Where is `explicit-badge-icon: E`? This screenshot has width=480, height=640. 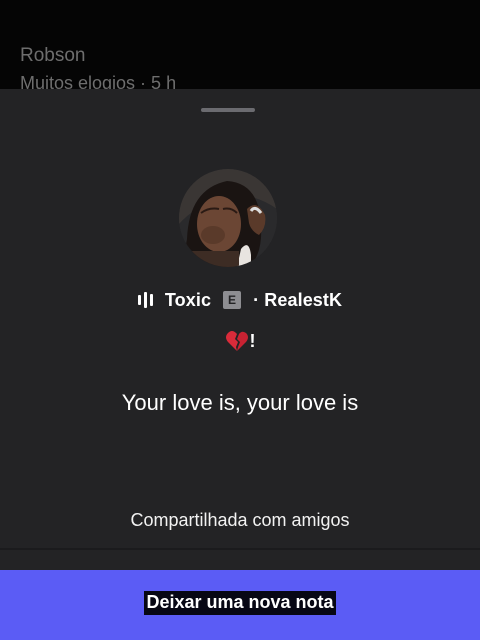 explicit-badge-icon: E is located at coordinates (232, 300).